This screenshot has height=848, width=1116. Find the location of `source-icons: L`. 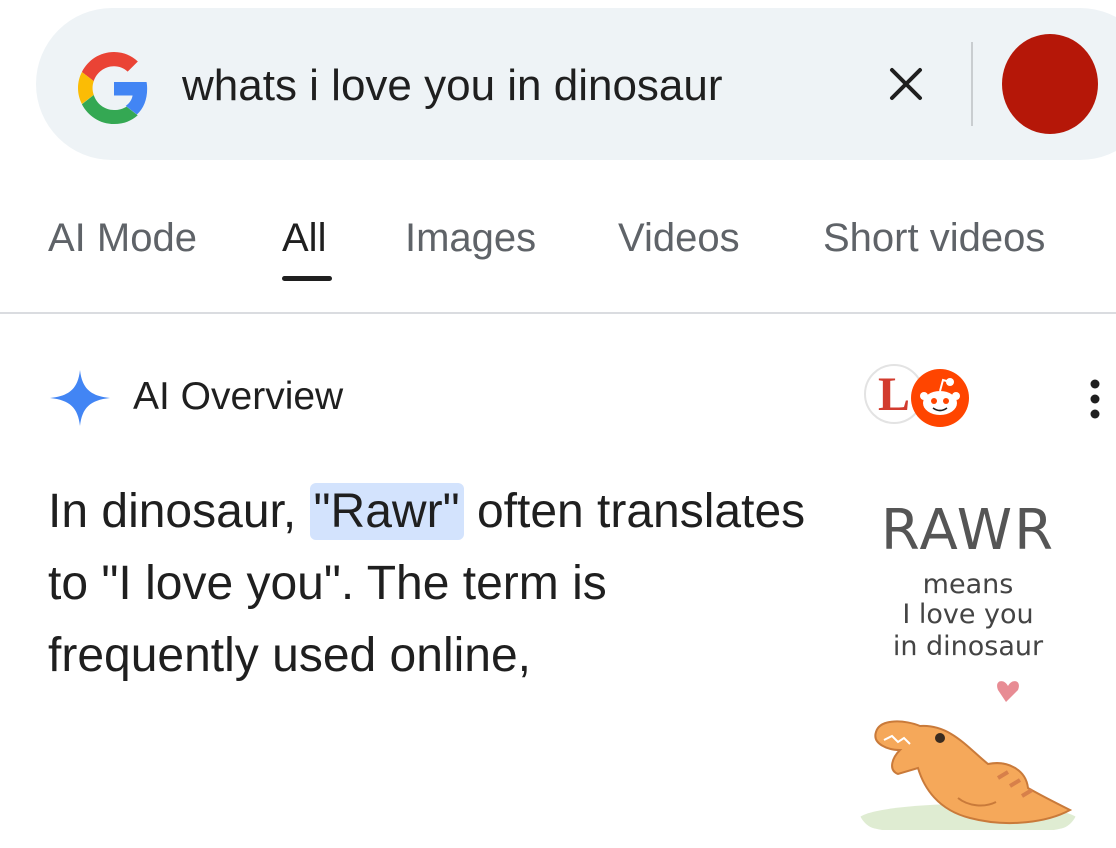

source-icons: L is located at coordinates (919, 397).